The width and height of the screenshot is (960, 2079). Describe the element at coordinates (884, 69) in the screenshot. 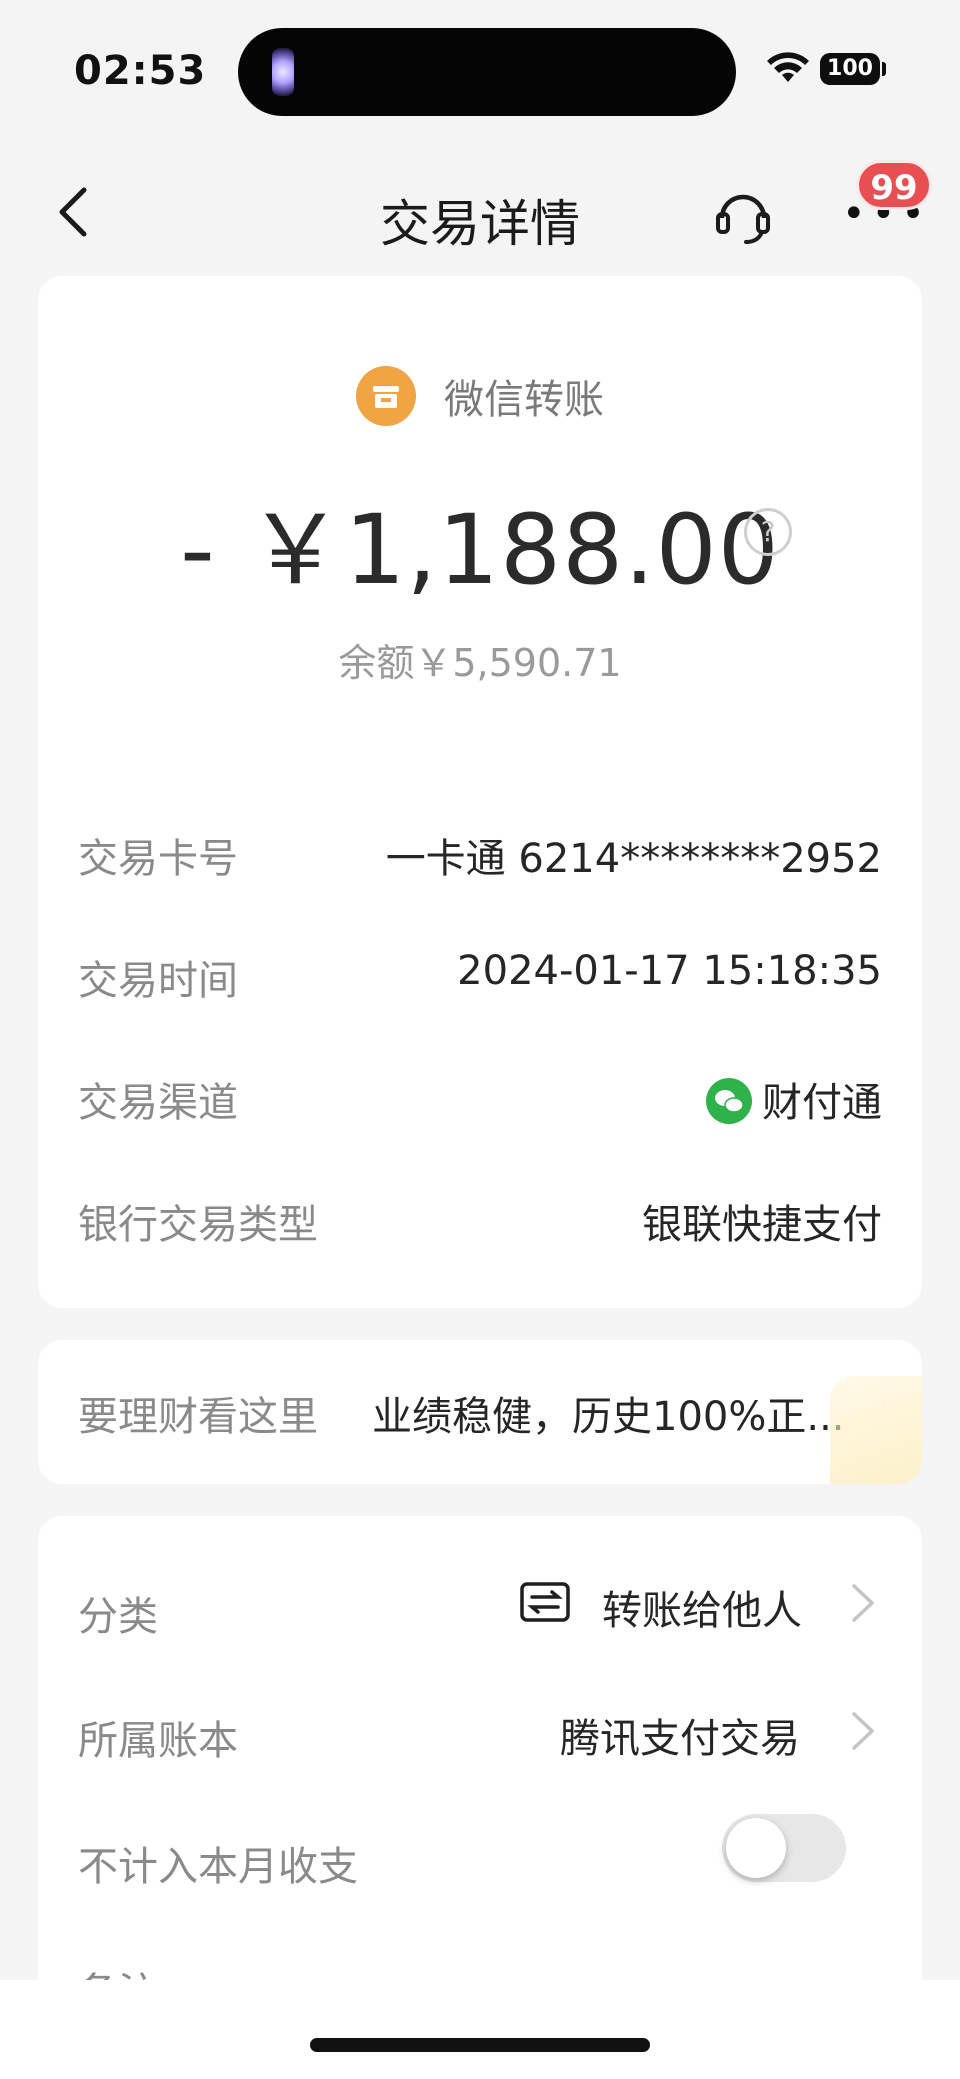

I see `battery-cap` at that location.